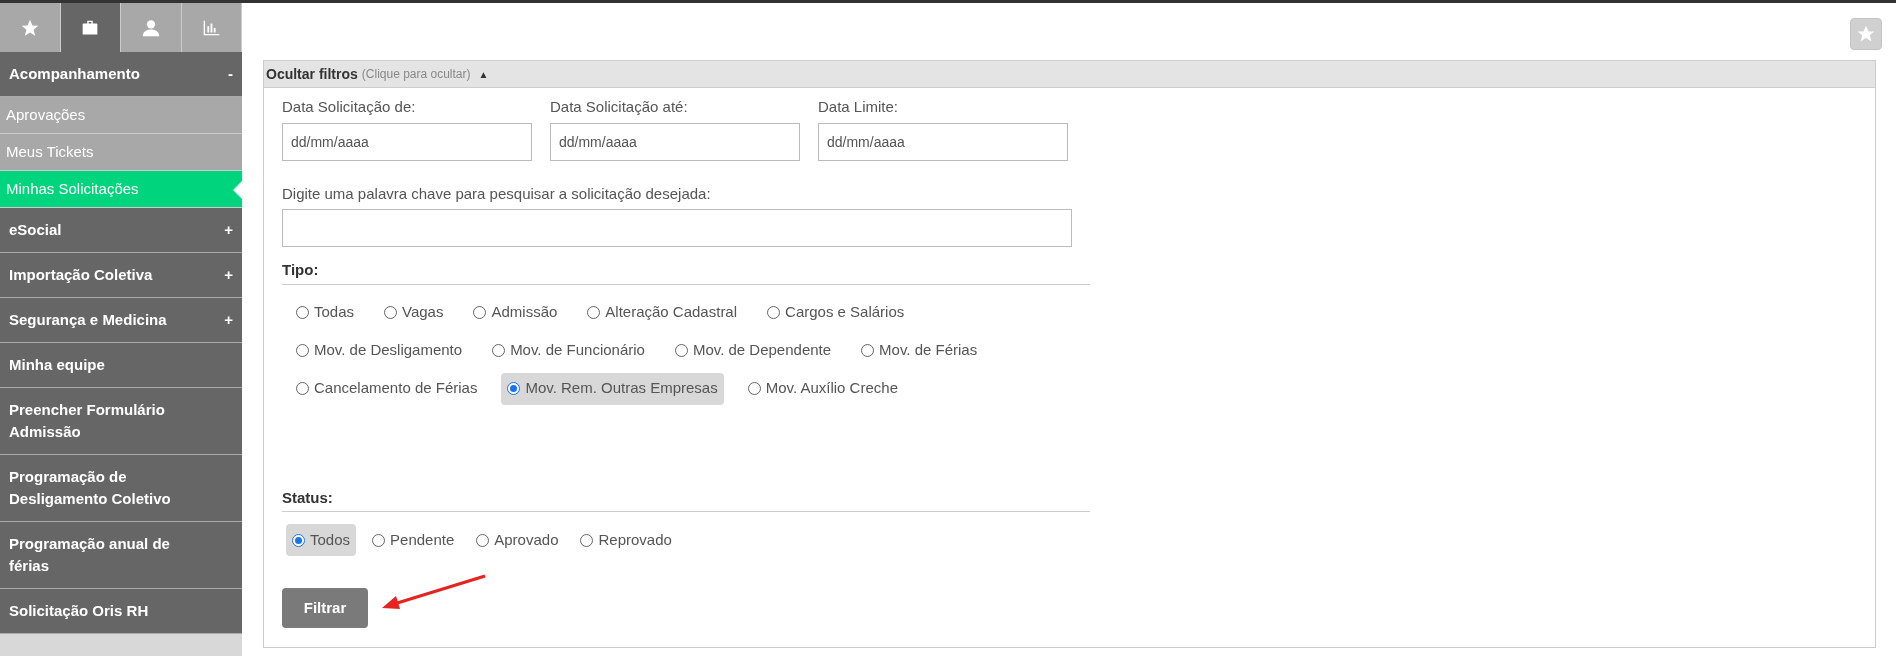 Image resolution: width=1896 pixels, height=656 pixels. What do you see at coordinates (686, 272) in the screenshot?
I see `tipo-label: Tipo:` at bounding box center [686, 272].